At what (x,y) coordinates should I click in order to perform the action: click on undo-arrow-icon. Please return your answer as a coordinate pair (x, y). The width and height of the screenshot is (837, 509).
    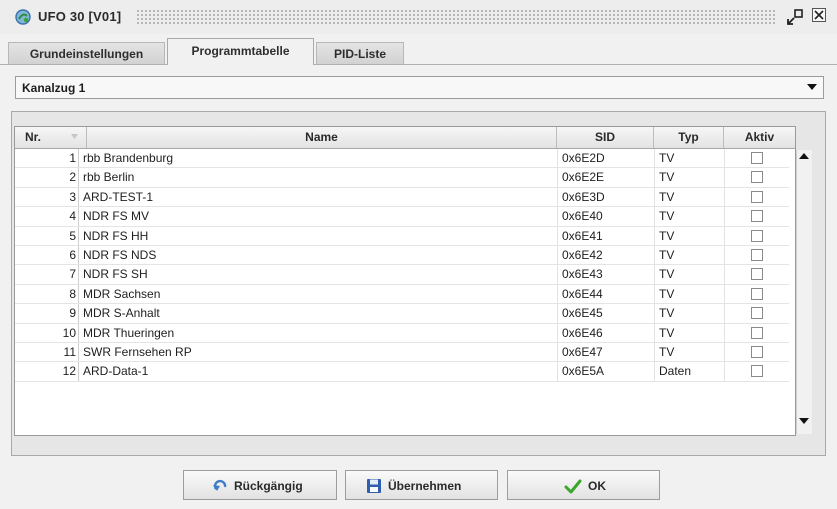
    Looking at the image, I should click on (220, 485).